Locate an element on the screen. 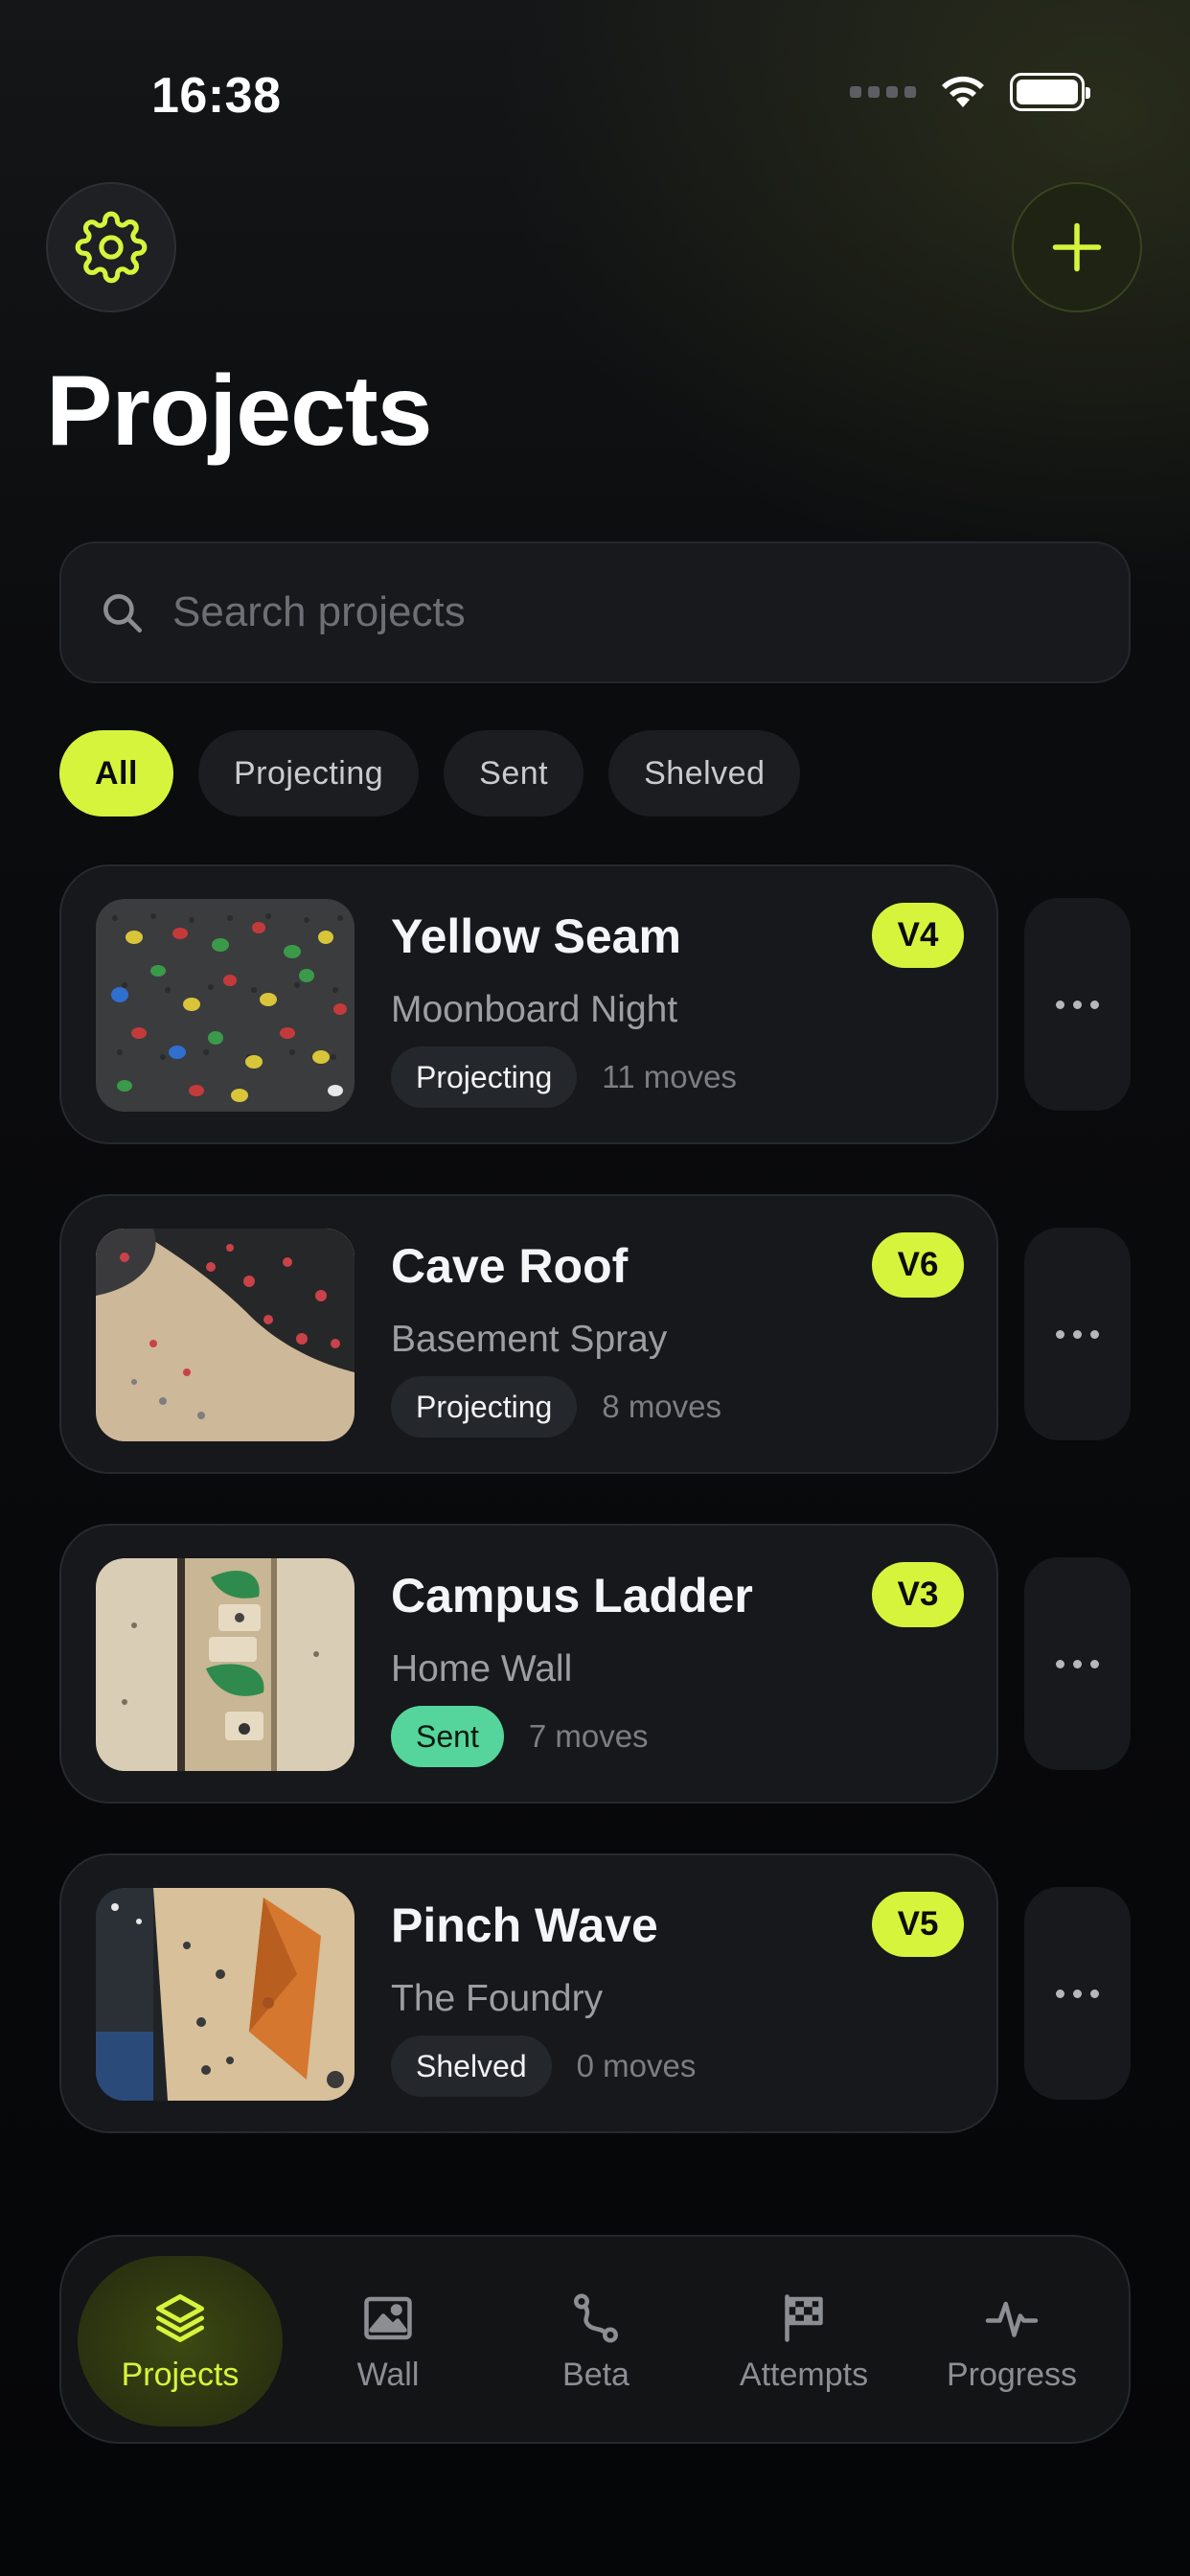 This screenshot has height=2576, width=1190. campus-board-photo is located at coordinates (226, 1664).